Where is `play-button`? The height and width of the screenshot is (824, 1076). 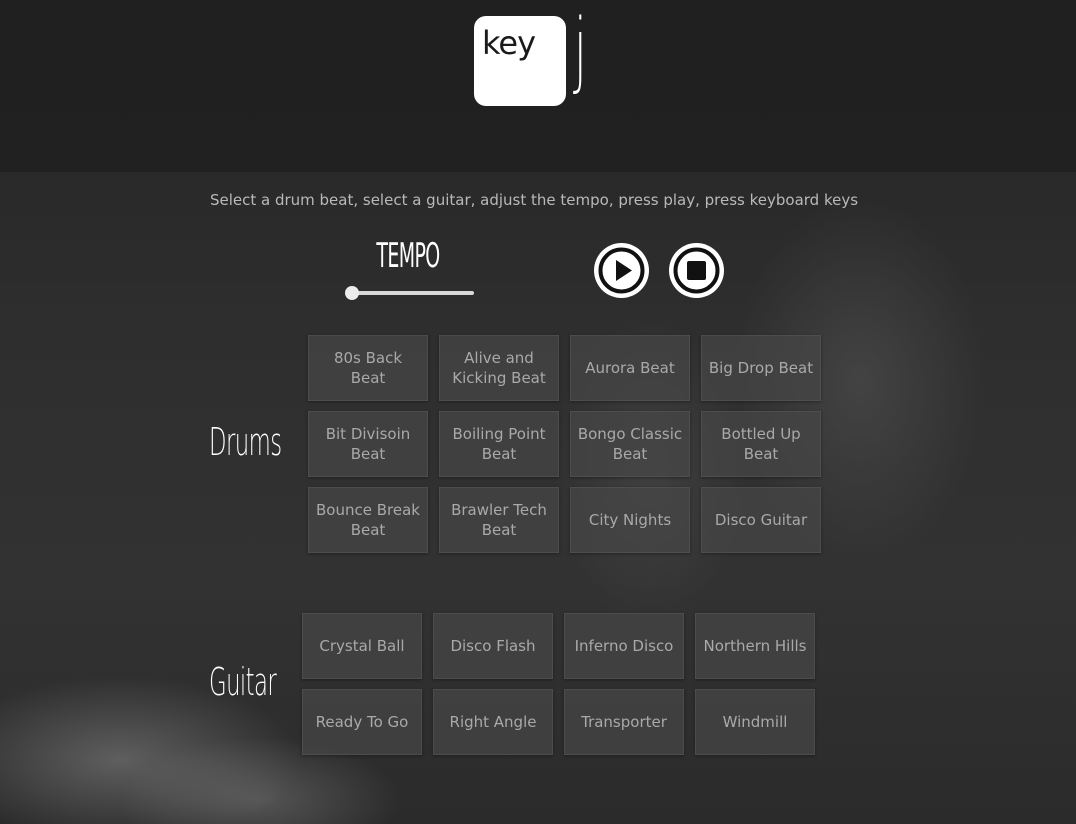 play-button is located at coordinates (621, 270).